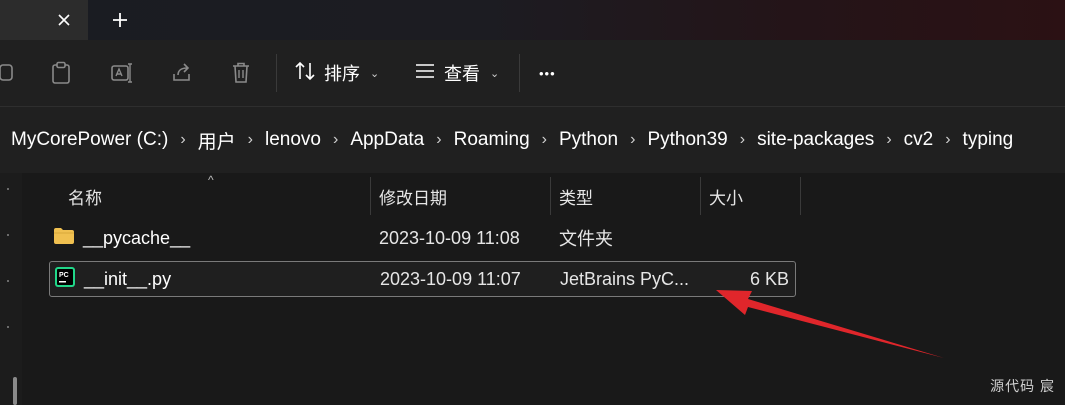 The width and height of the screenshot is (1065, 405). Describe the element at coordinates (830, 324) in the screenshot. I see `annotation-arrow` at that location.